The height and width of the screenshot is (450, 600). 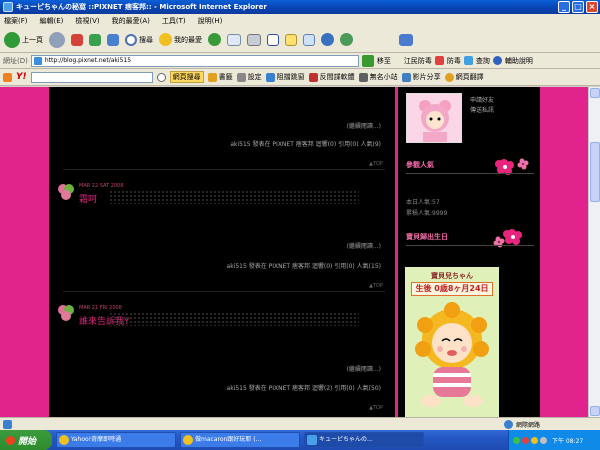 What do you see at coordinates (452, 276) in the screenshot?
I see `baby-widget-title: 寶貝兒ちゃん` at bounding box center [452, 276].